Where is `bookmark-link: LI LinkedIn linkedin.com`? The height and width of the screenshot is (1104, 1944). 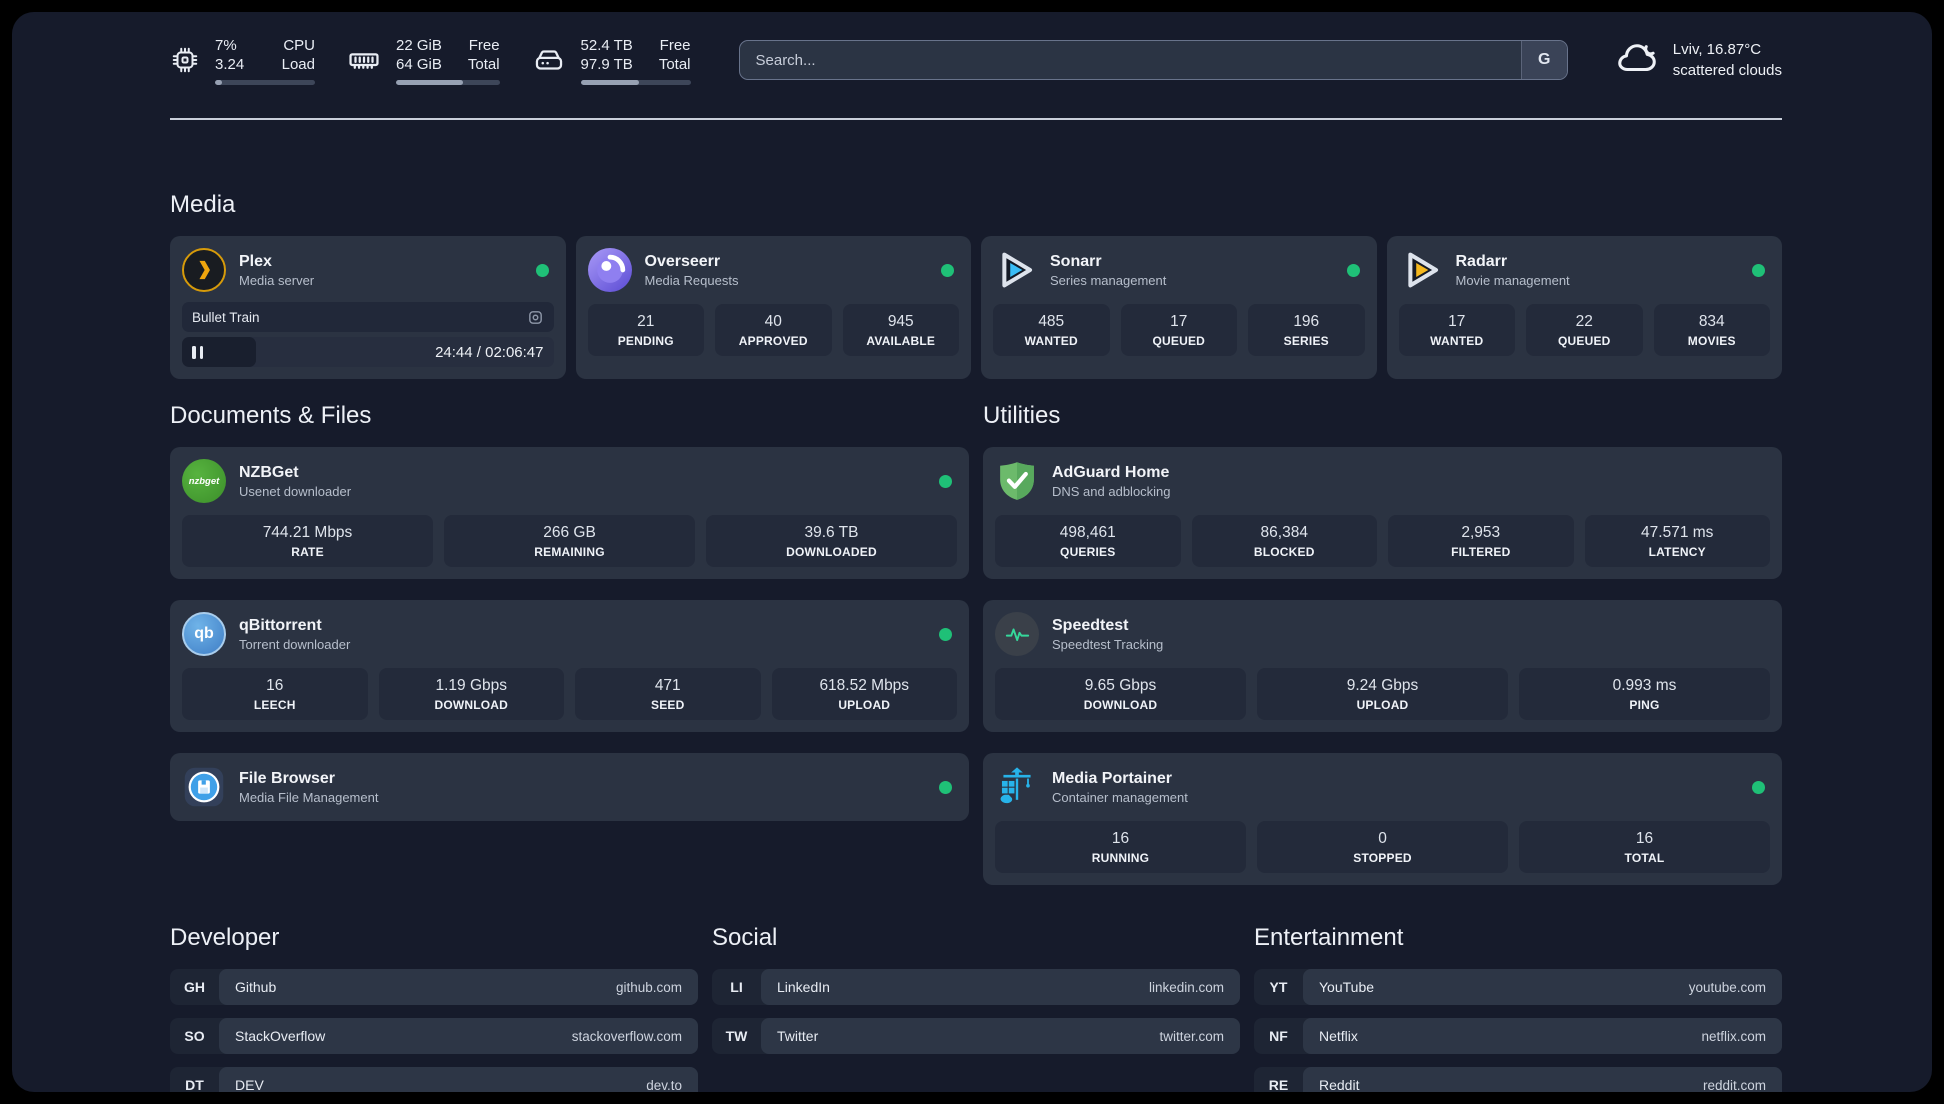
bookmark-link: LI LinkedIn linkedin.com is located at coordinates (976, 987).